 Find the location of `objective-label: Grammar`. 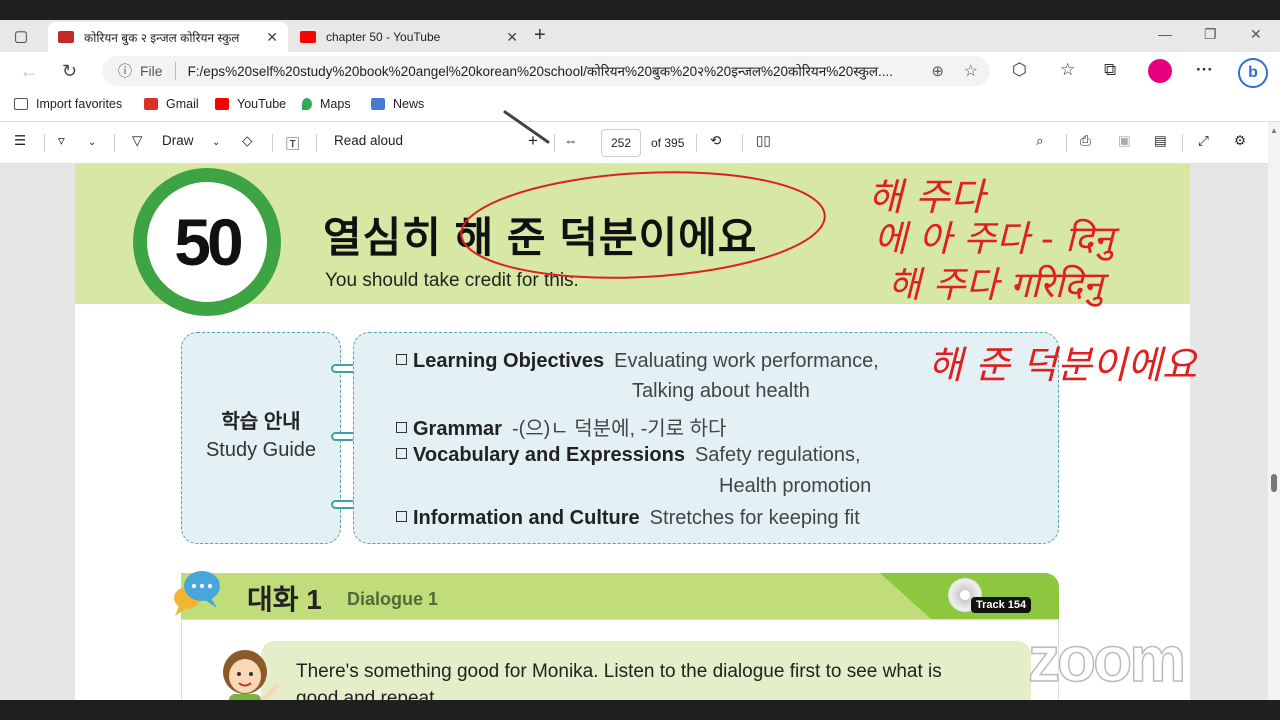

objective-label: Grammar is located at coordinates (457, 429).